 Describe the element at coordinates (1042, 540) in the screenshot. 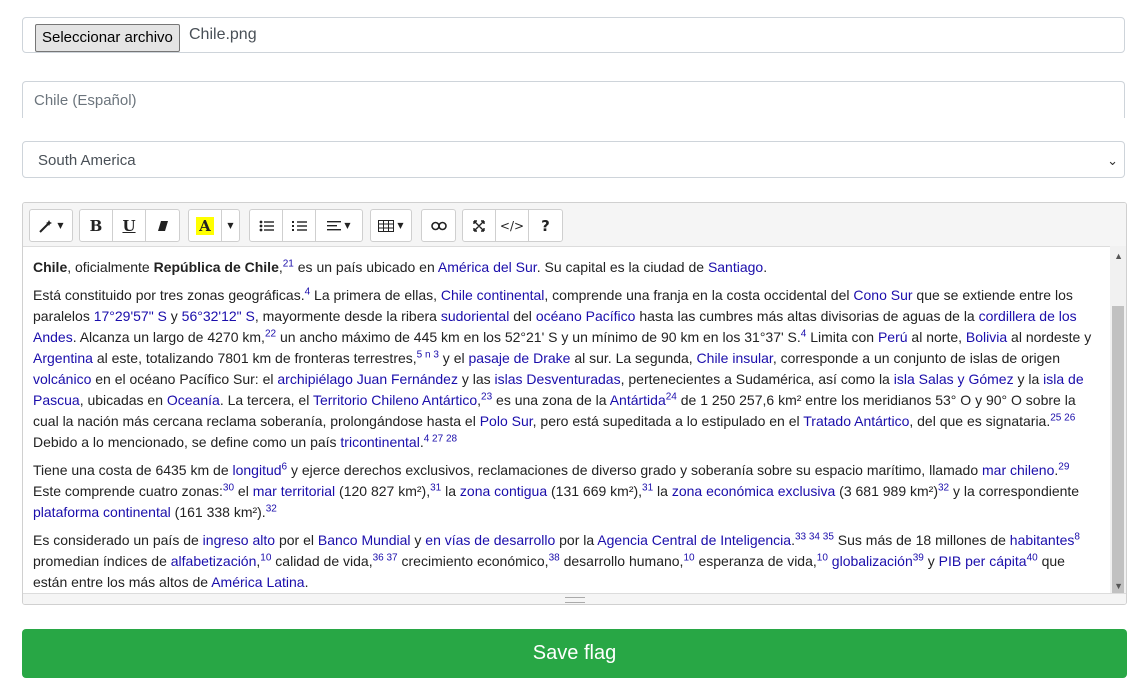

I see `link: habitantes` at that location.